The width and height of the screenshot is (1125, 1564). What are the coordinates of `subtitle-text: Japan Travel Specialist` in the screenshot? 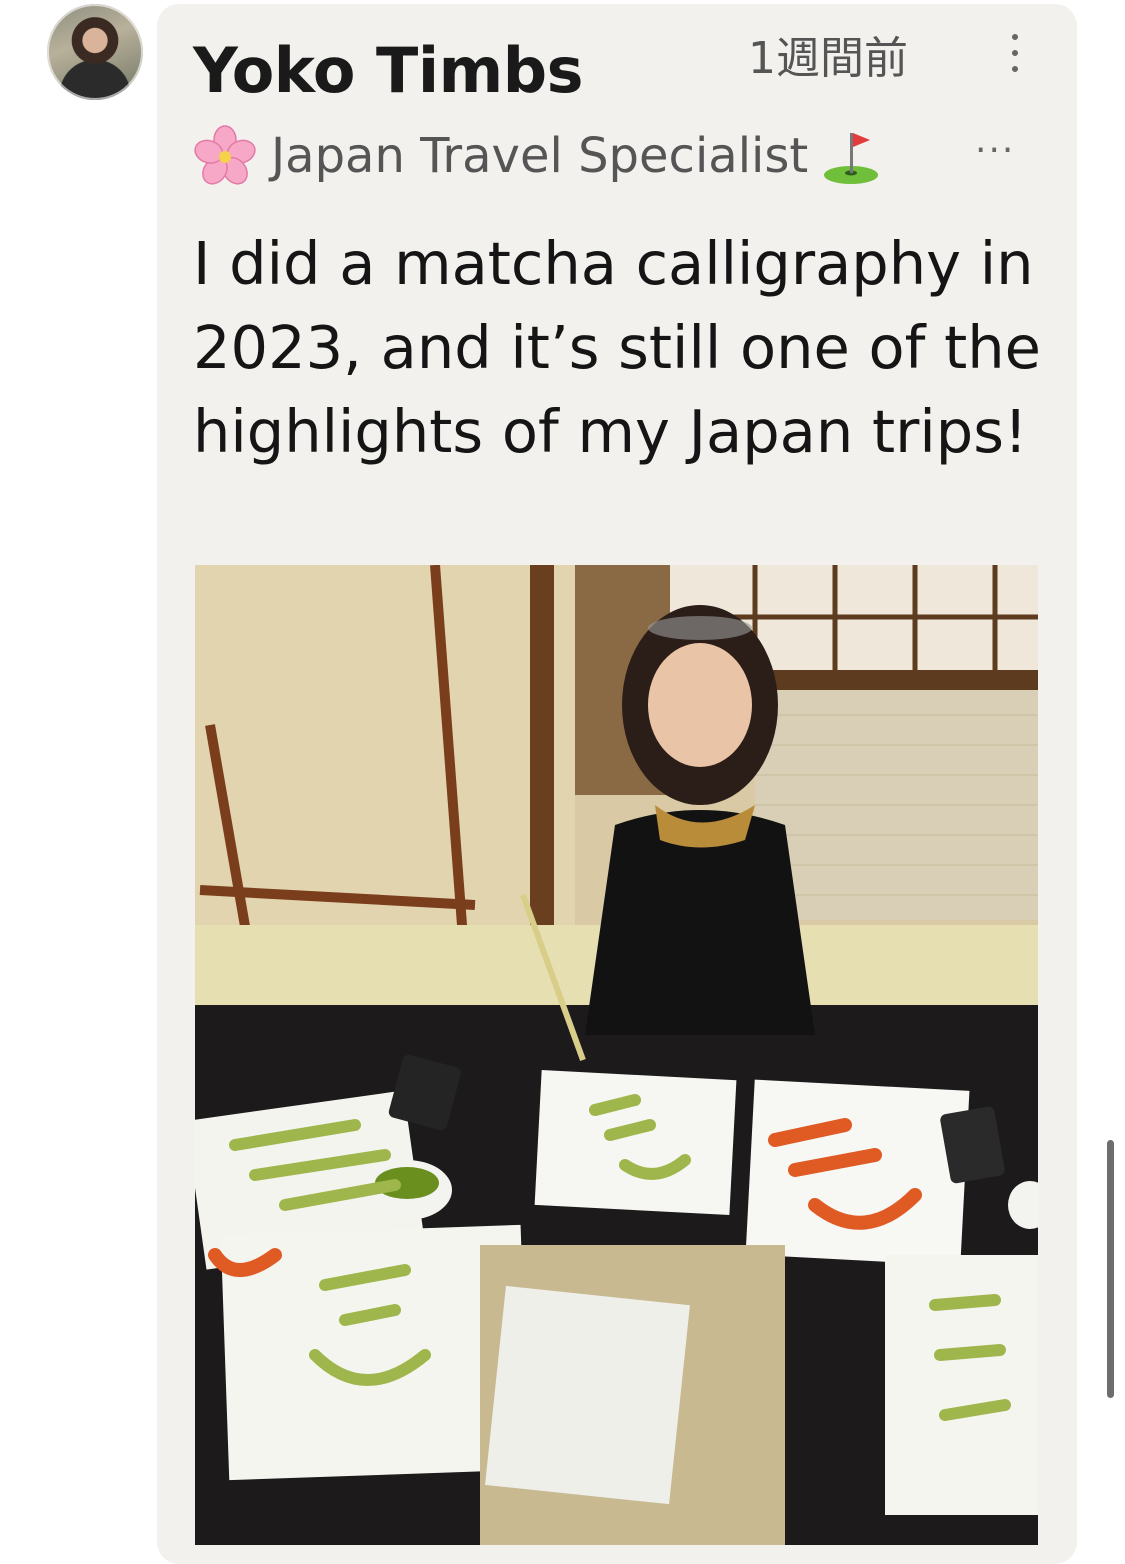 It's located at (540, 156).